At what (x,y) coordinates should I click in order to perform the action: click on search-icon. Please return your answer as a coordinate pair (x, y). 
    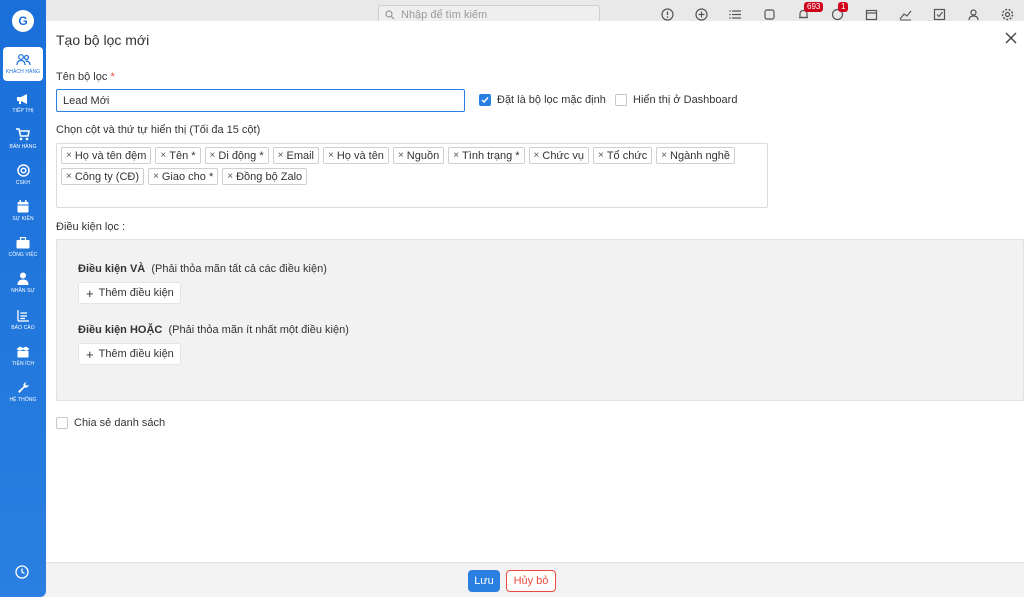
    Looking at the image, I should click on (390, 14).